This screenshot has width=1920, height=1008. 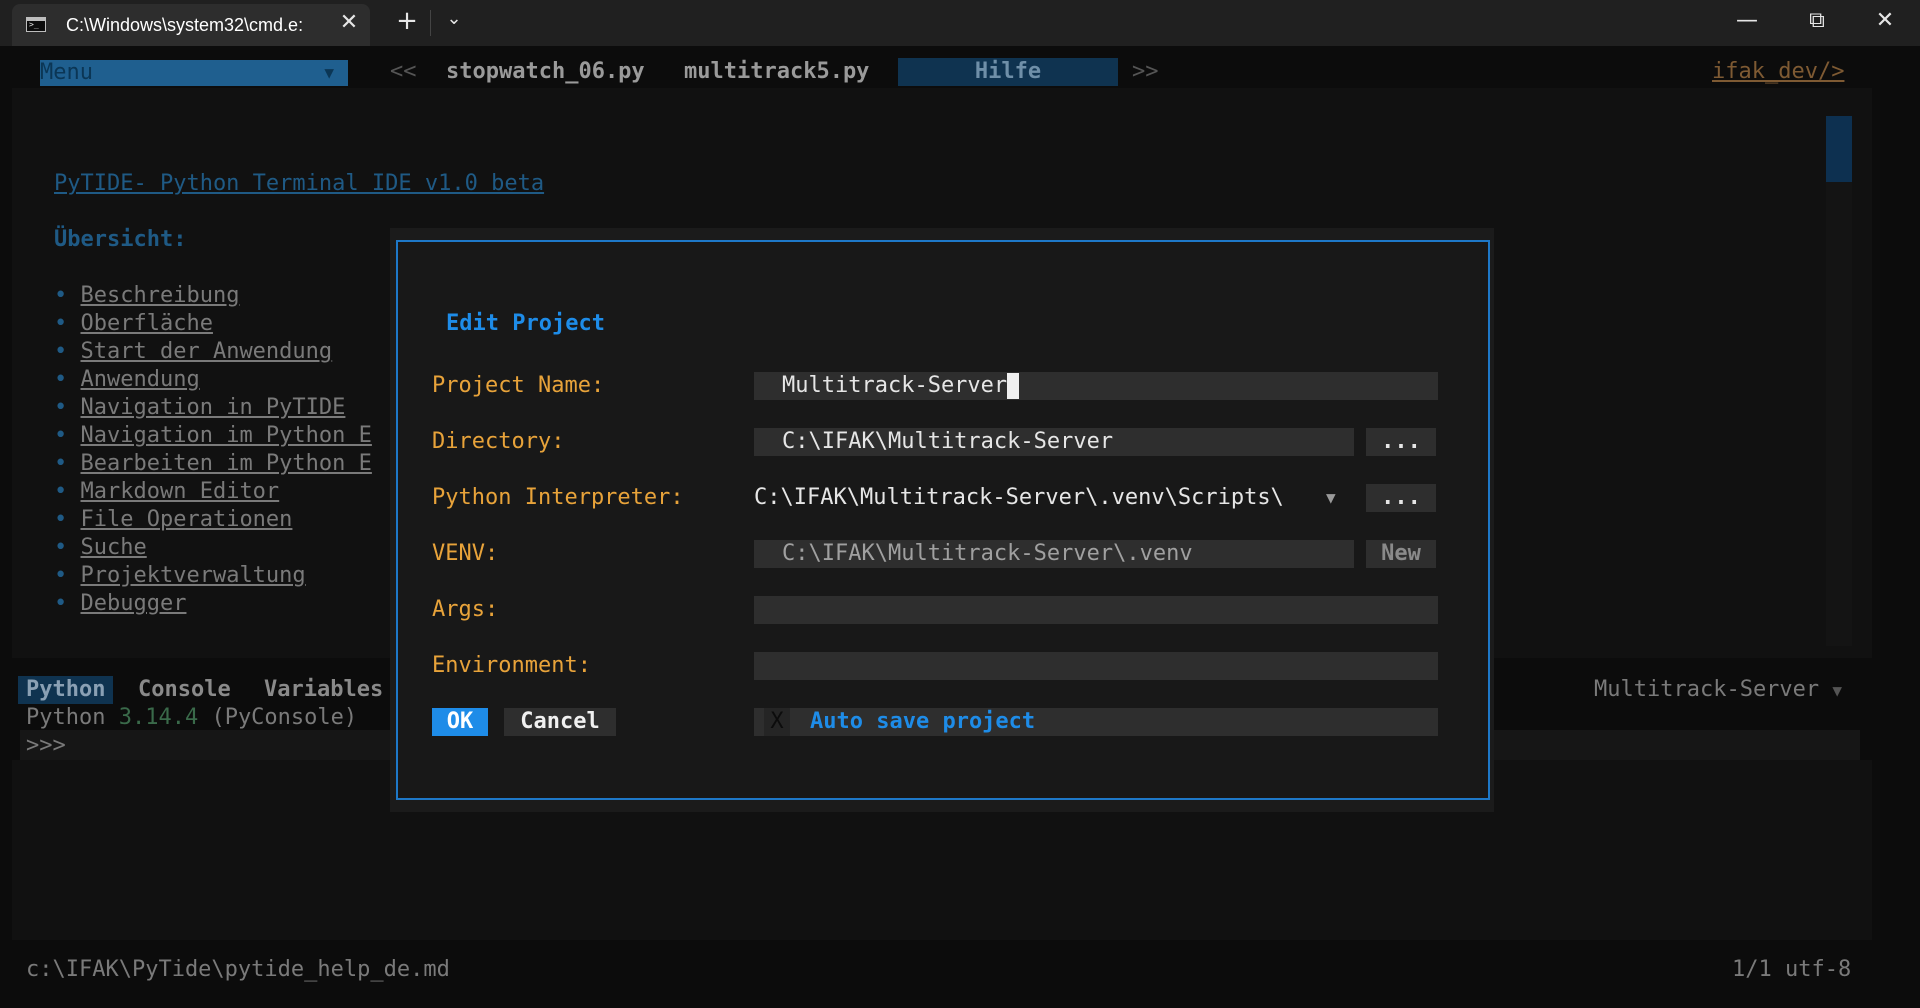 What do you see at coordinates (224, 380) in the screenshot?
I see `toc-item: • Anwendung` at bounding box center [224, 380].